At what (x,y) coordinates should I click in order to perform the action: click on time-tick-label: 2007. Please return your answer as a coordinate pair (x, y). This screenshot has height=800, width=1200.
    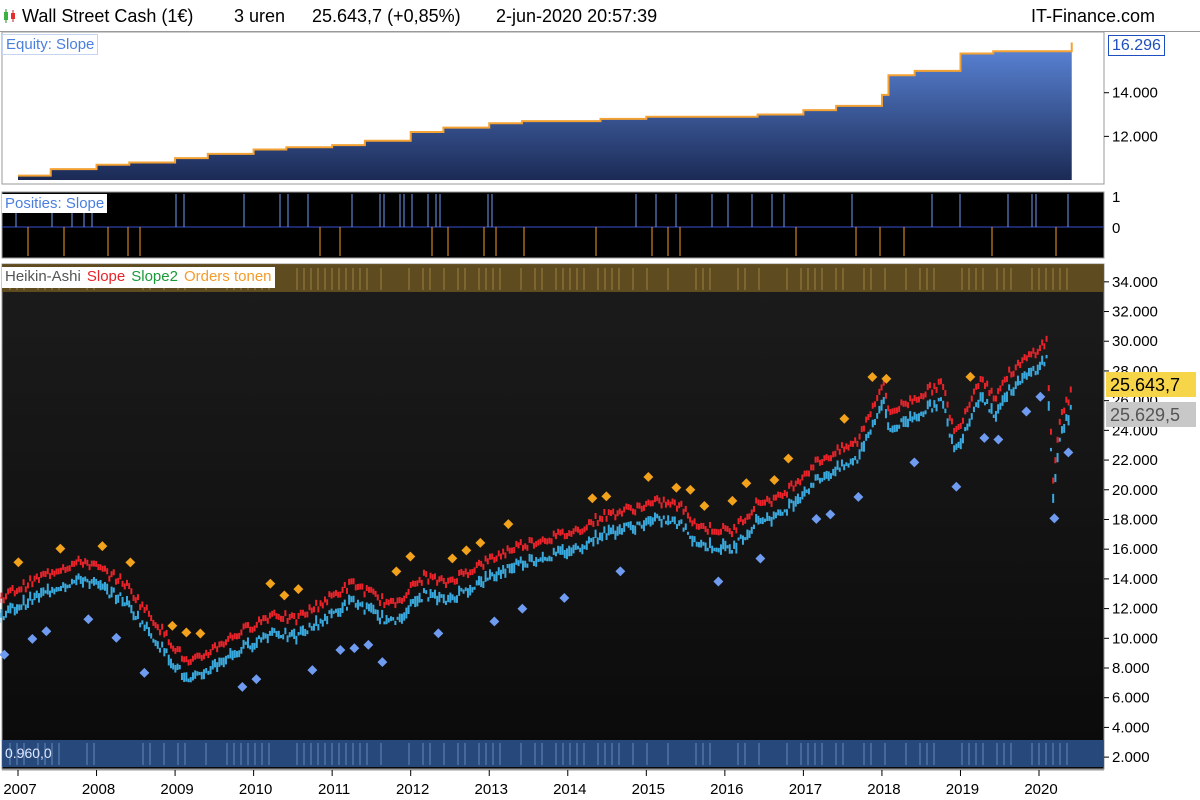
    Looking at the image, I should click on (19, 789).